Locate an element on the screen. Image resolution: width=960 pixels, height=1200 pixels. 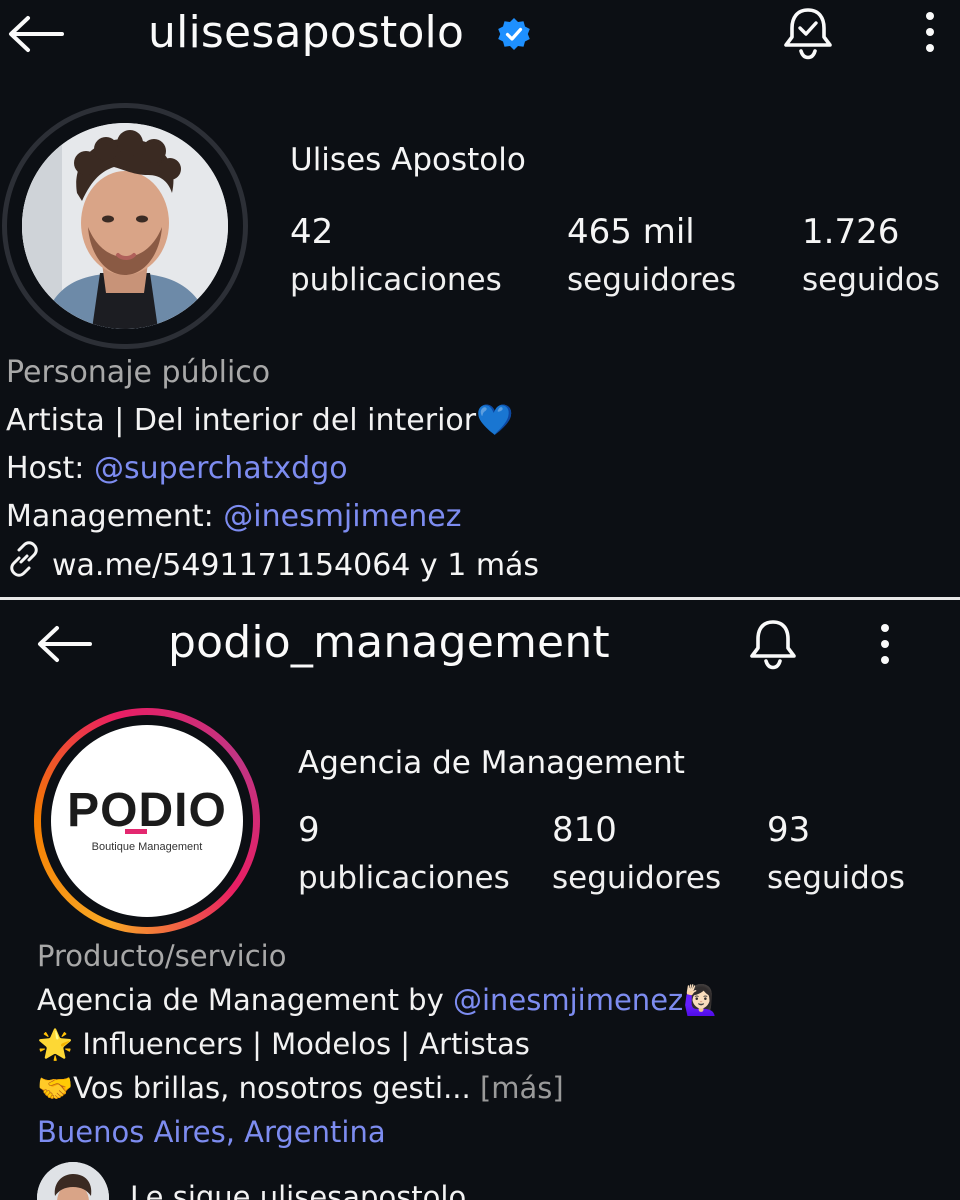
bio-line: 🤝Vos brillas, nosotros gesti... [más] is located at coordinates (378, 1088).